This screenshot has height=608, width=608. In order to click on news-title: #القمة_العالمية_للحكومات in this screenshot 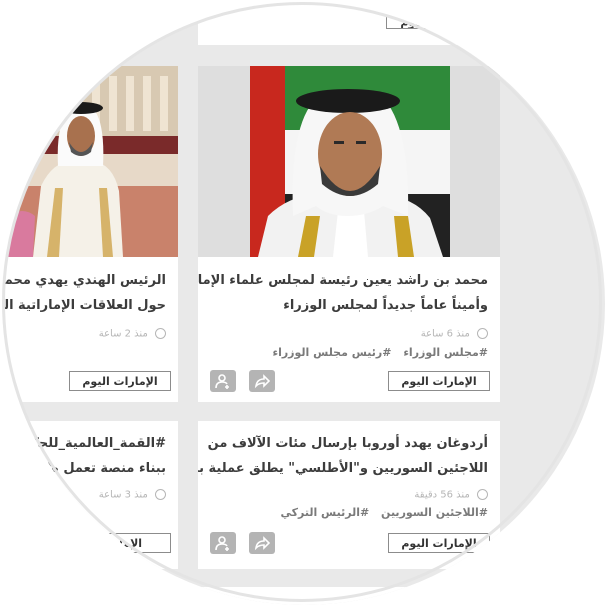, I will do `click(84, 443)`.